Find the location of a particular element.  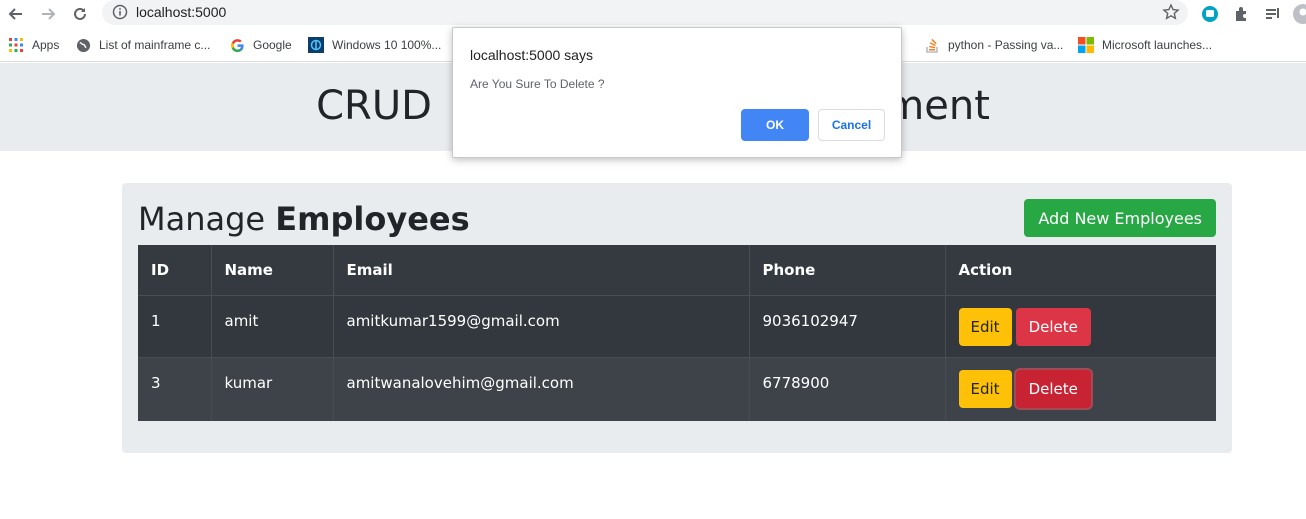

bookmark-apps: Apps is located at coordinates (33, 45).